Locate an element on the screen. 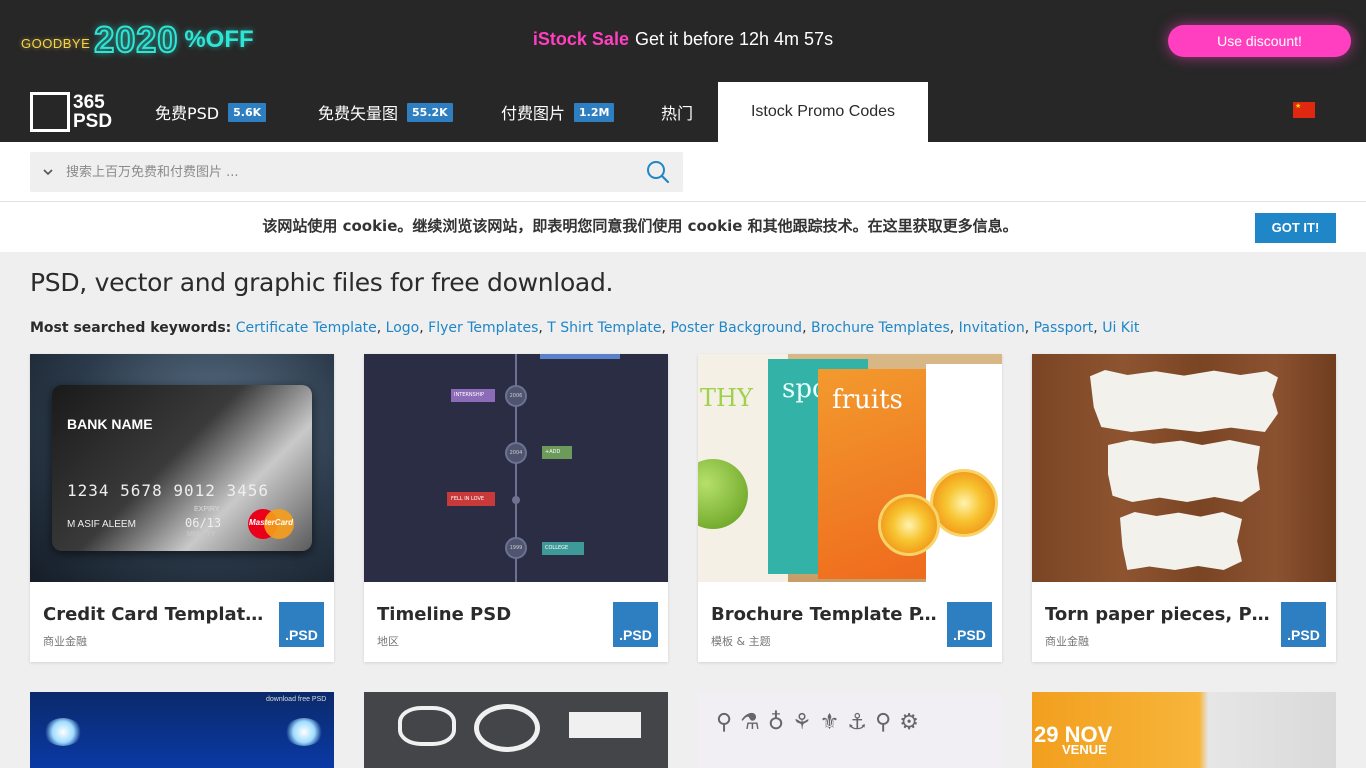  timeline-year-node: 2004 is located at coordinates (516, 453).